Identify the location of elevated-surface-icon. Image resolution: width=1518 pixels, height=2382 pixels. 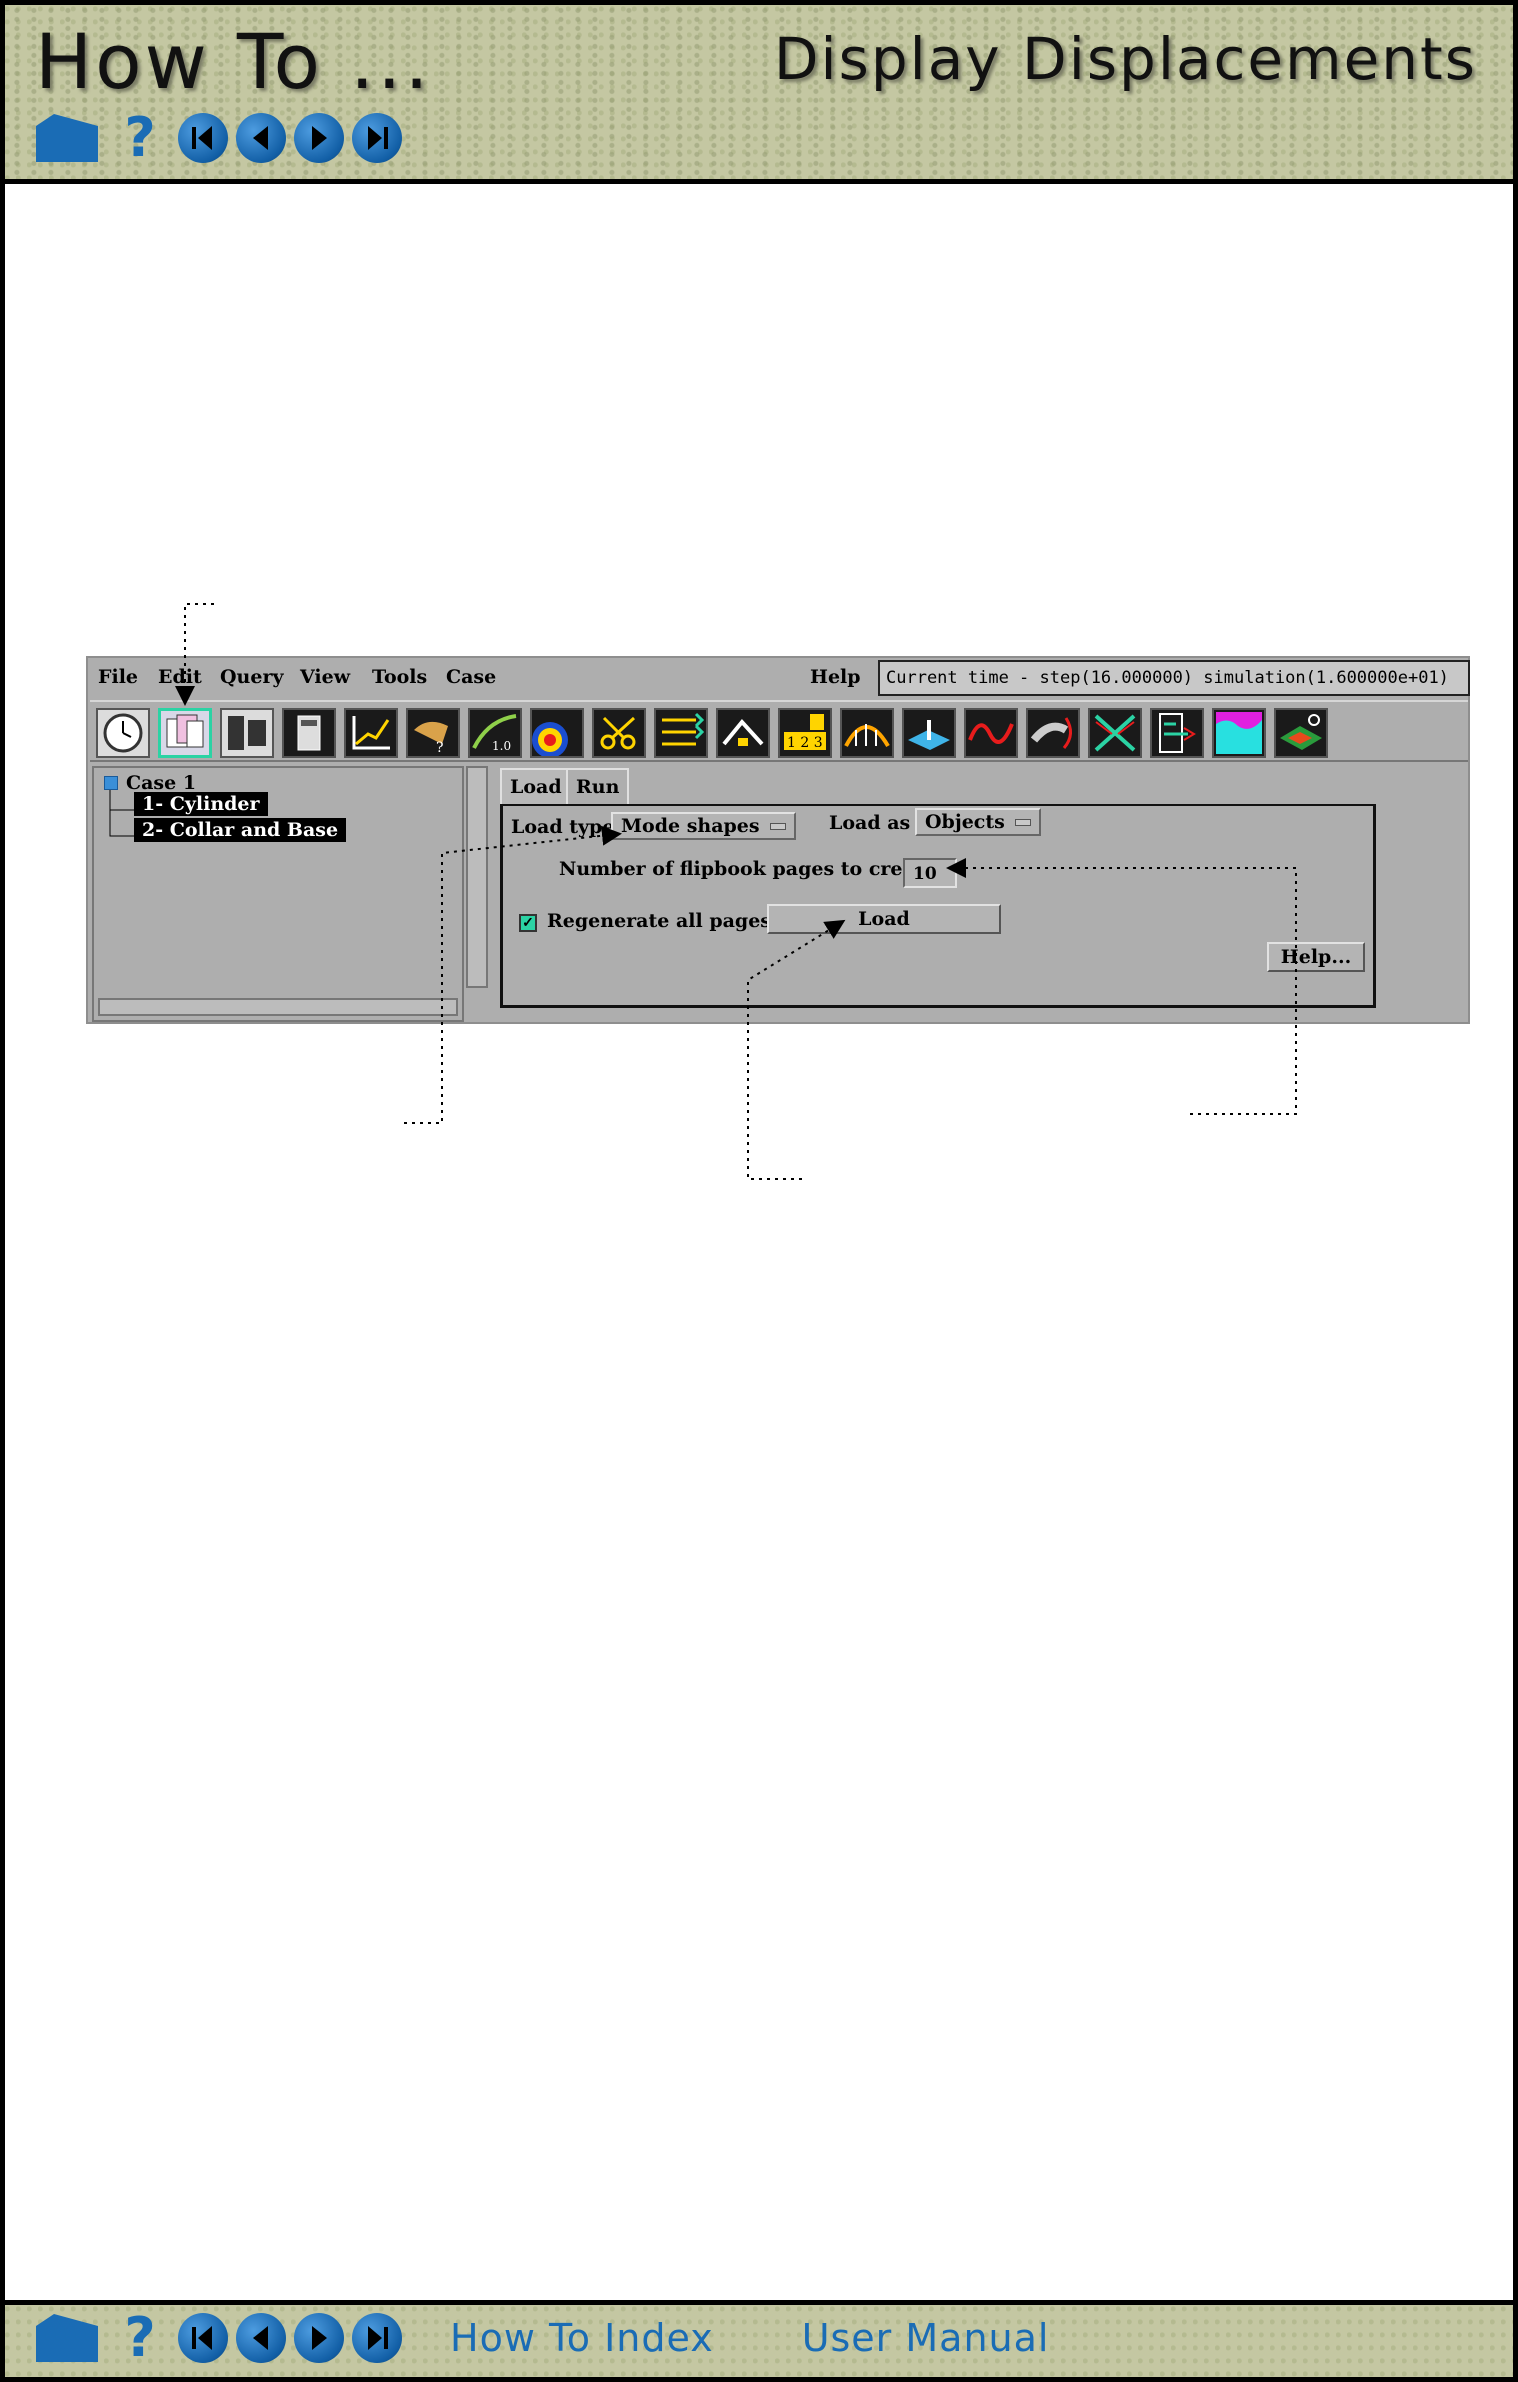
(743, 733).